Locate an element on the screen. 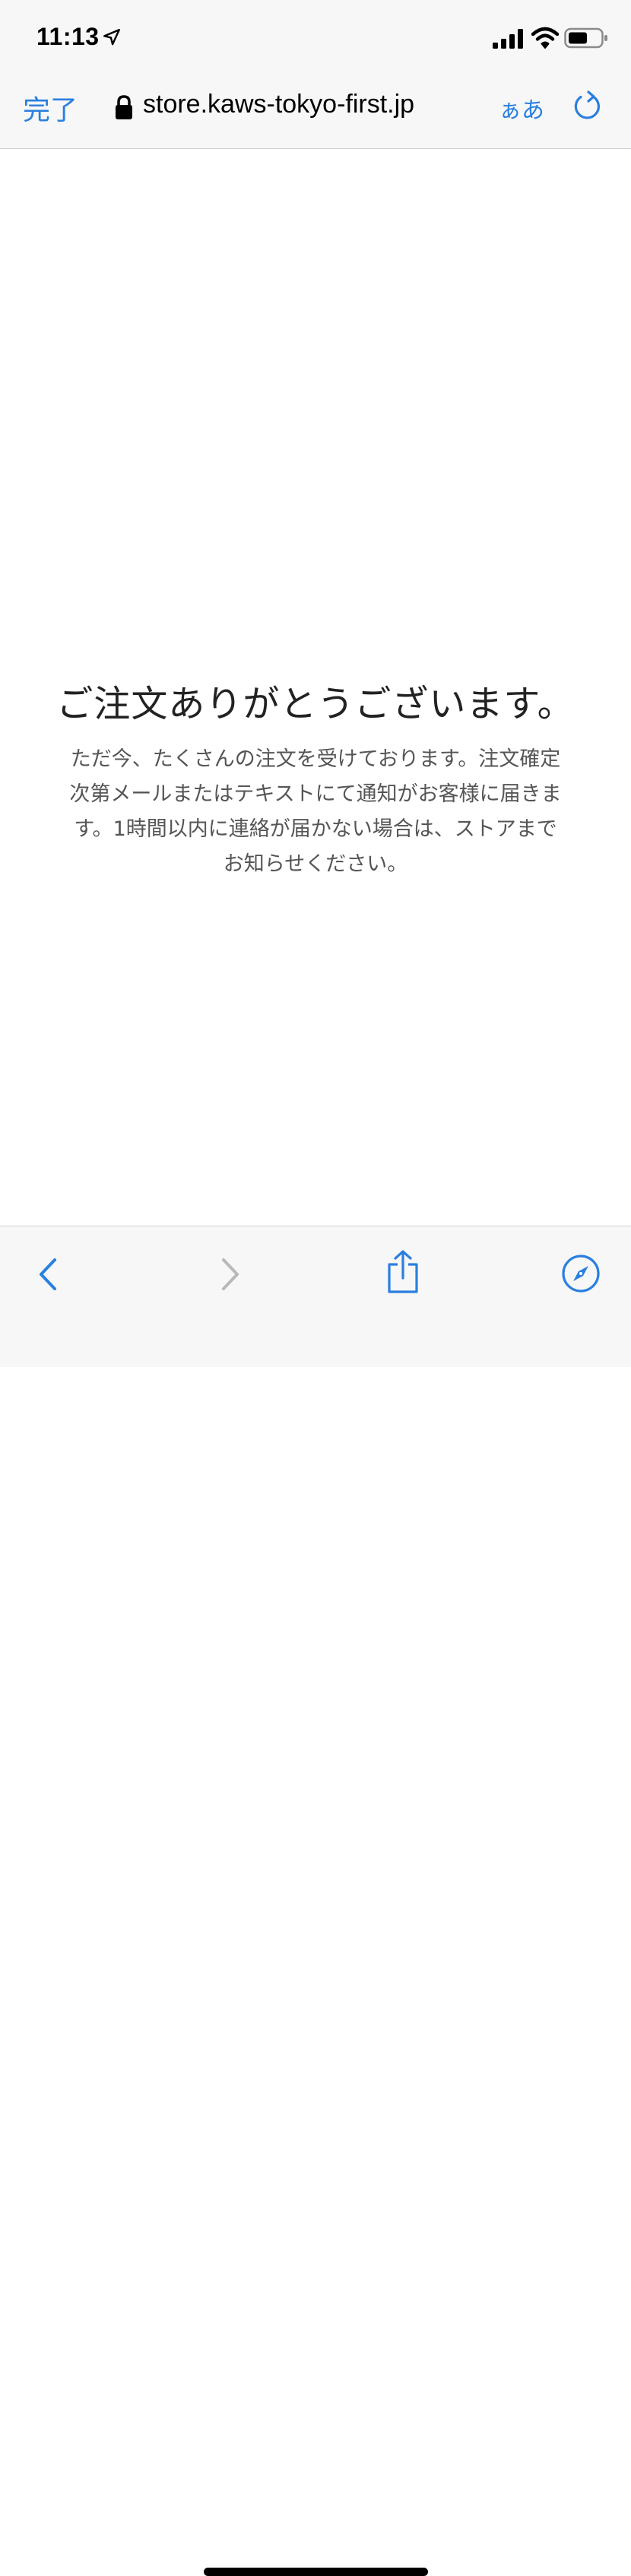 The height and width of the screenshot is (2576, 631). done-button: 完了 is located at coordinates (51, 108).